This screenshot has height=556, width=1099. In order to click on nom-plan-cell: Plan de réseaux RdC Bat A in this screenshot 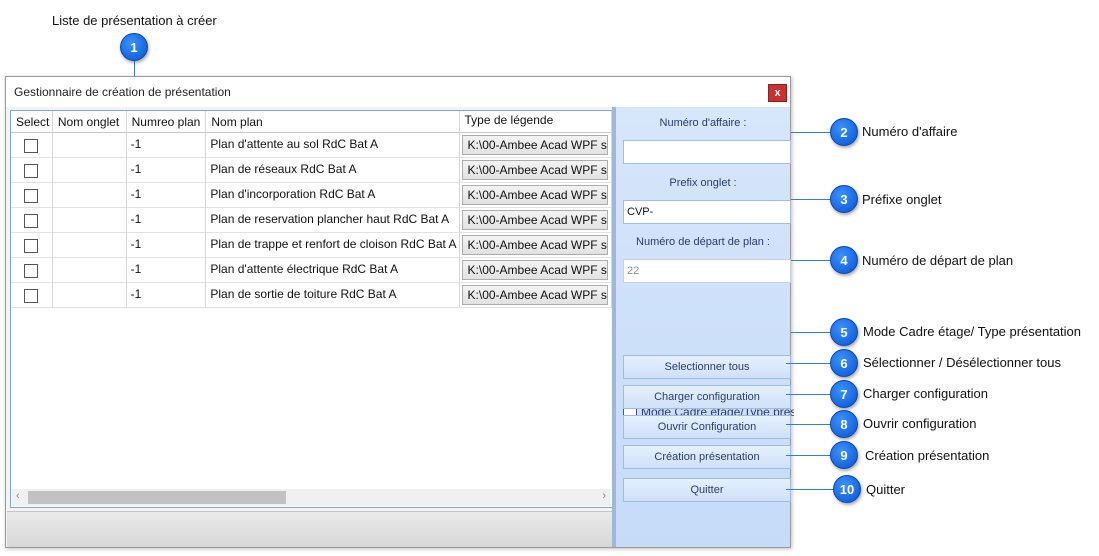, I will do `click(333, 170)`.